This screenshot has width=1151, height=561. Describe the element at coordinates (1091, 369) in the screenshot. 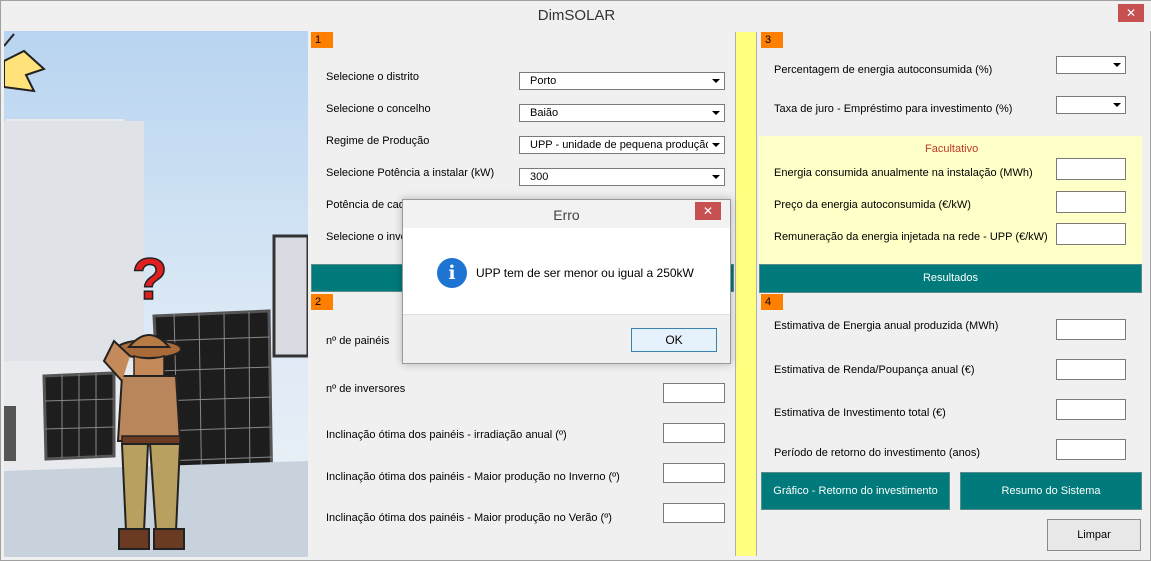

I see `savings-estimate-field` at that location.